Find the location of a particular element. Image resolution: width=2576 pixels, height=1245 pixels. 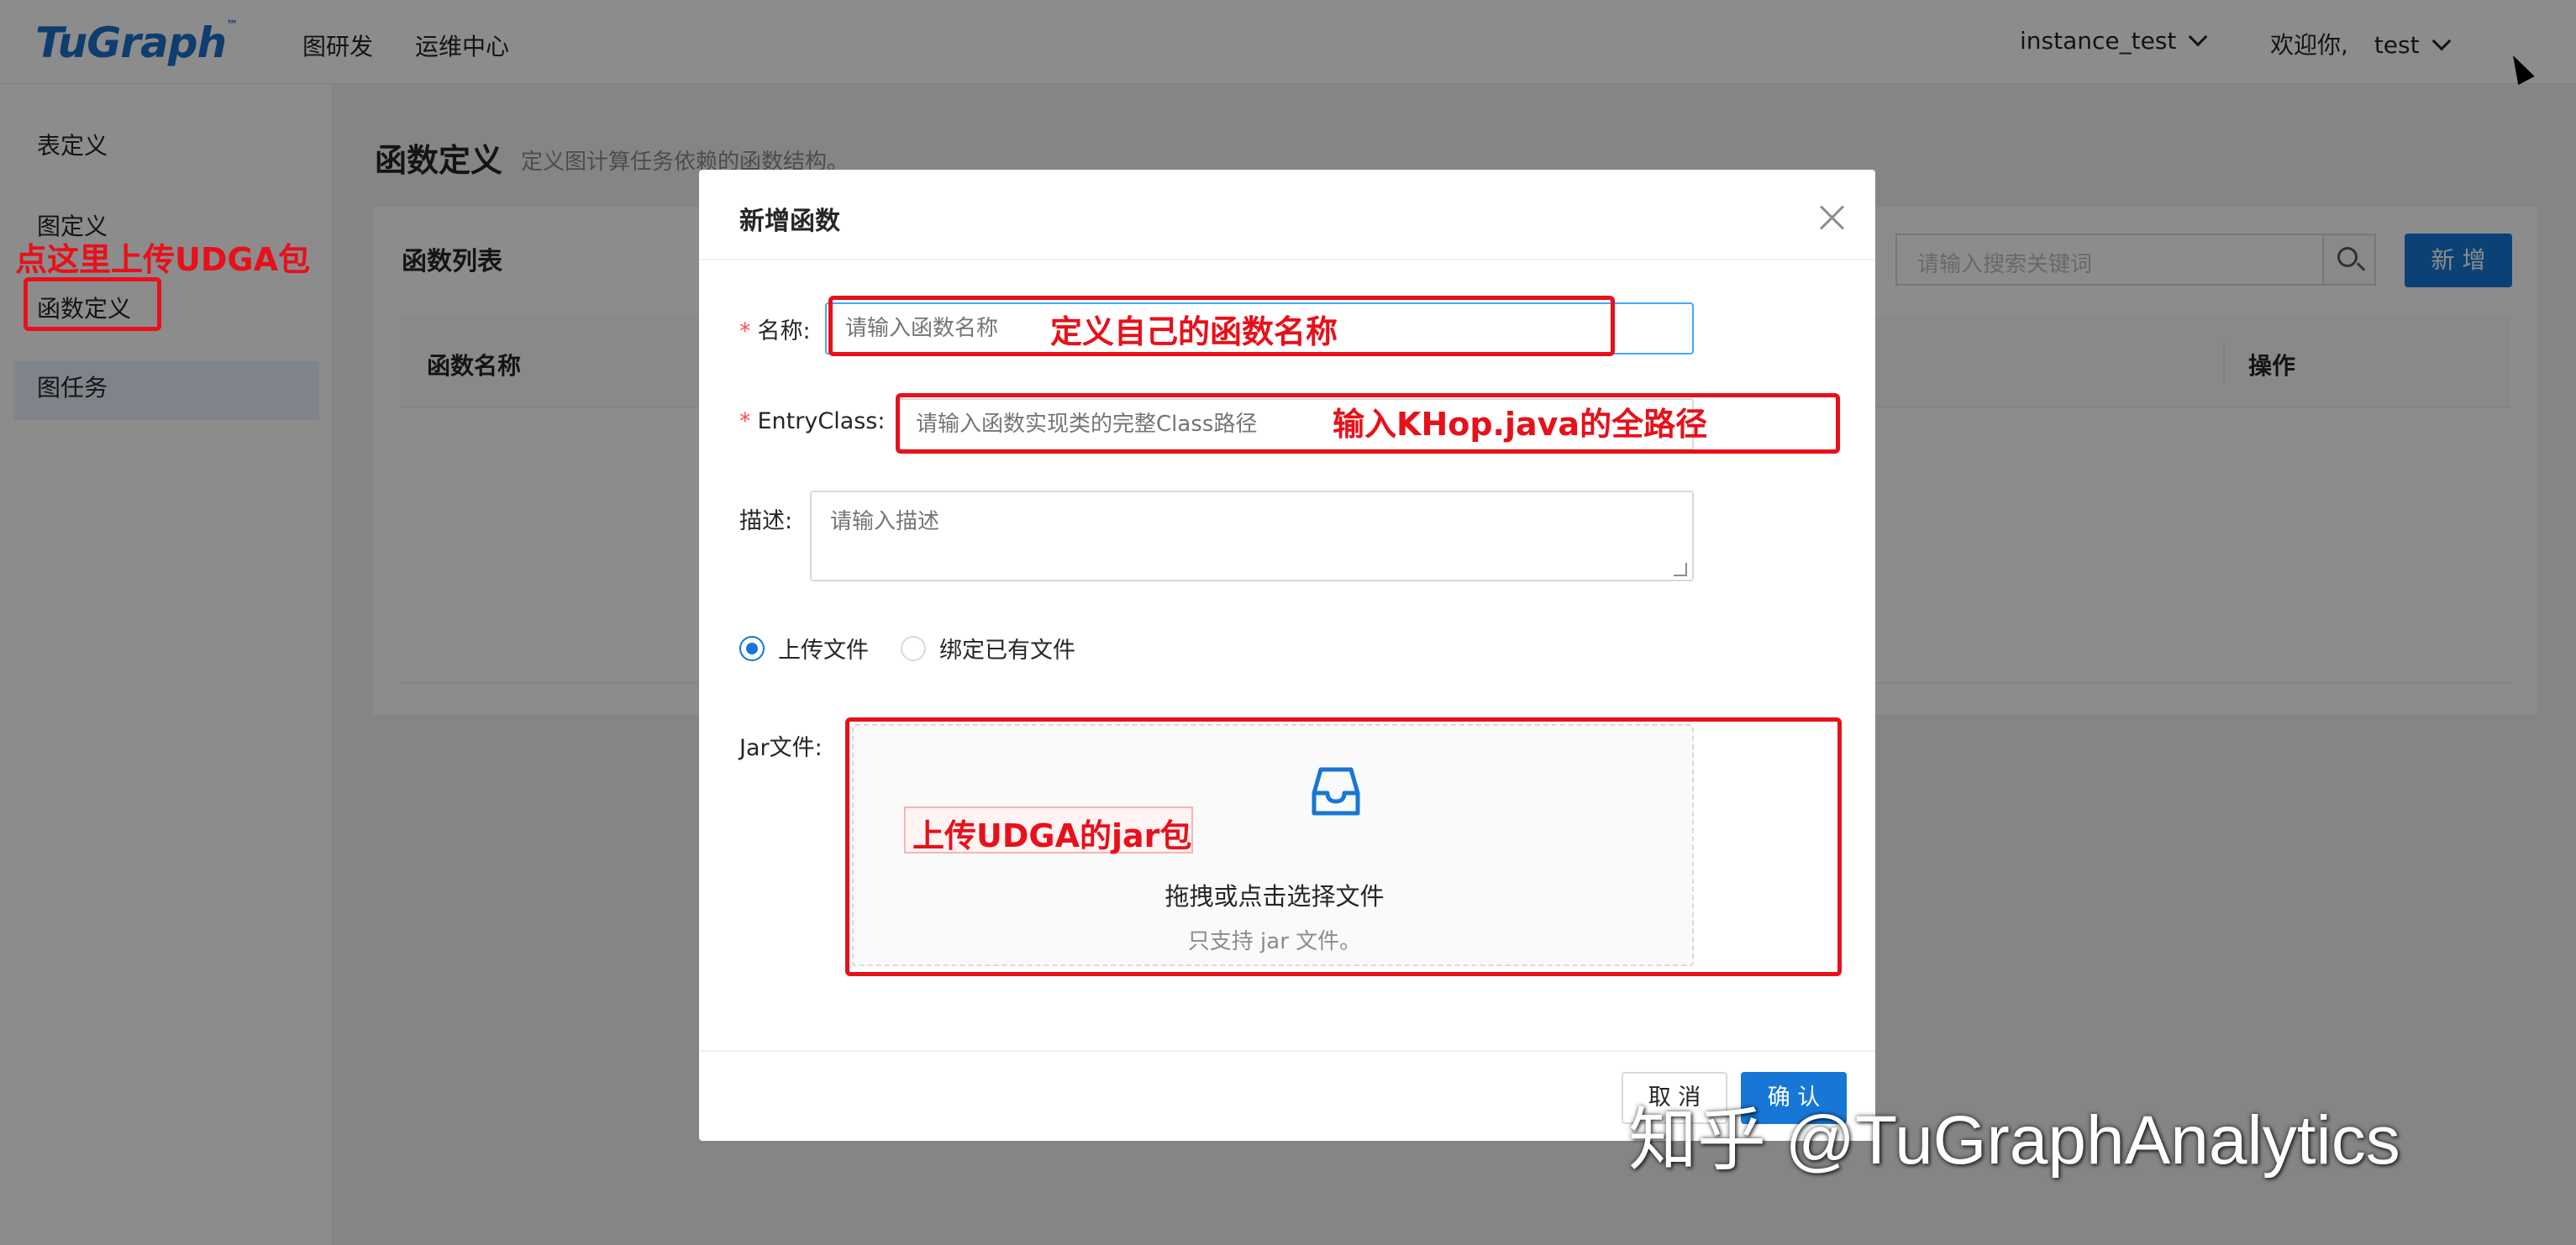

annotation-jar-note: 上传UDGA的jar包 is located at coordinates (1052, 835).